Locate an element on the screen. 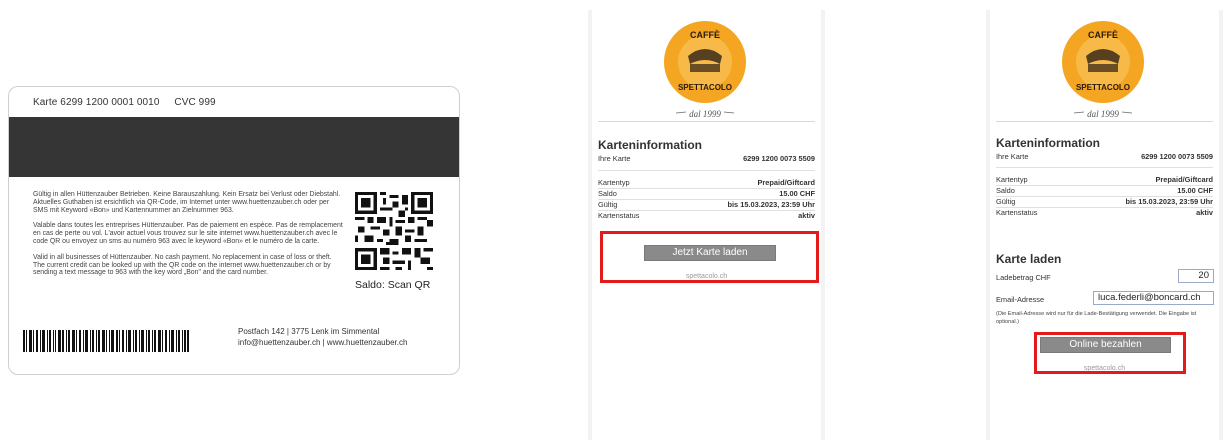  amount-input is located at coordinates (1196, 276).